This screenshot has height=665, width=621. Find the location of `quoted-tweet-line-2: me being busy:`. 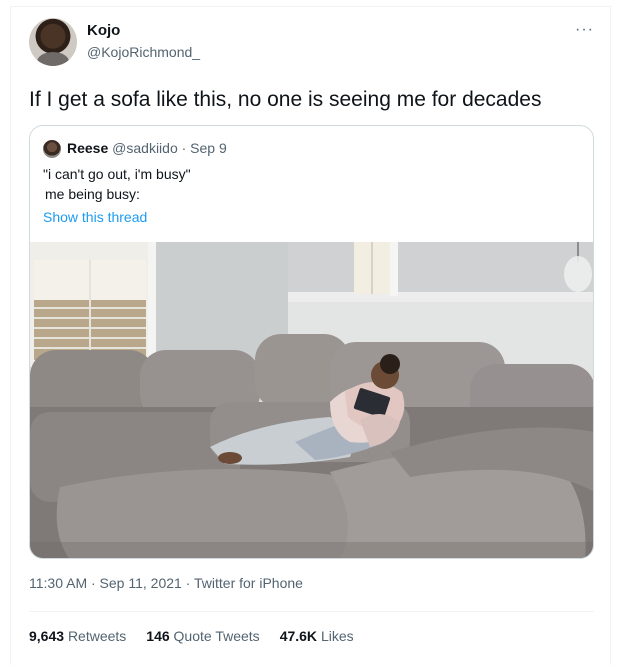

quoted-tweet-line-2: me being busy: is located at coordinates (92, 194).